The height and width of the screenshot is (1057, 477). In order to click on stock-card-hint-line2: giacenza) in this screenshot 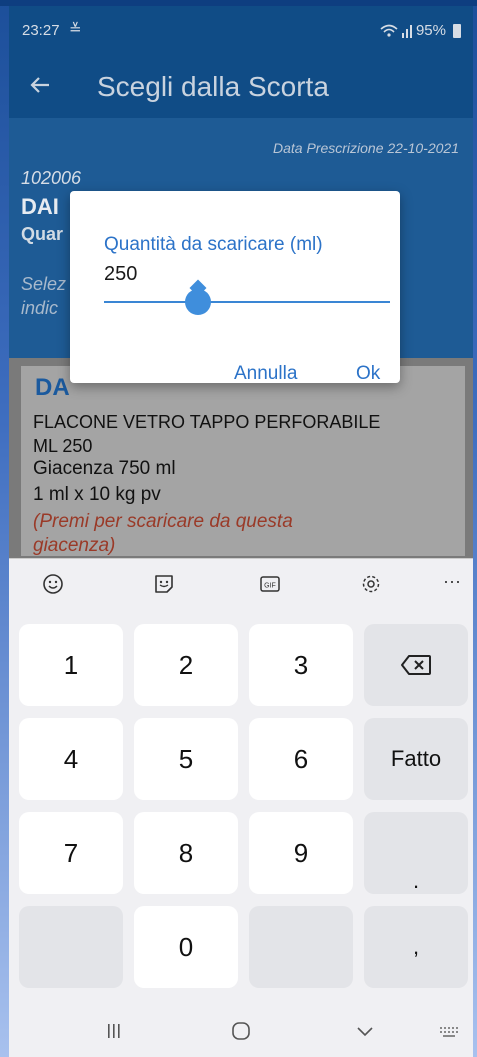, I will do `click(74, 545)`.